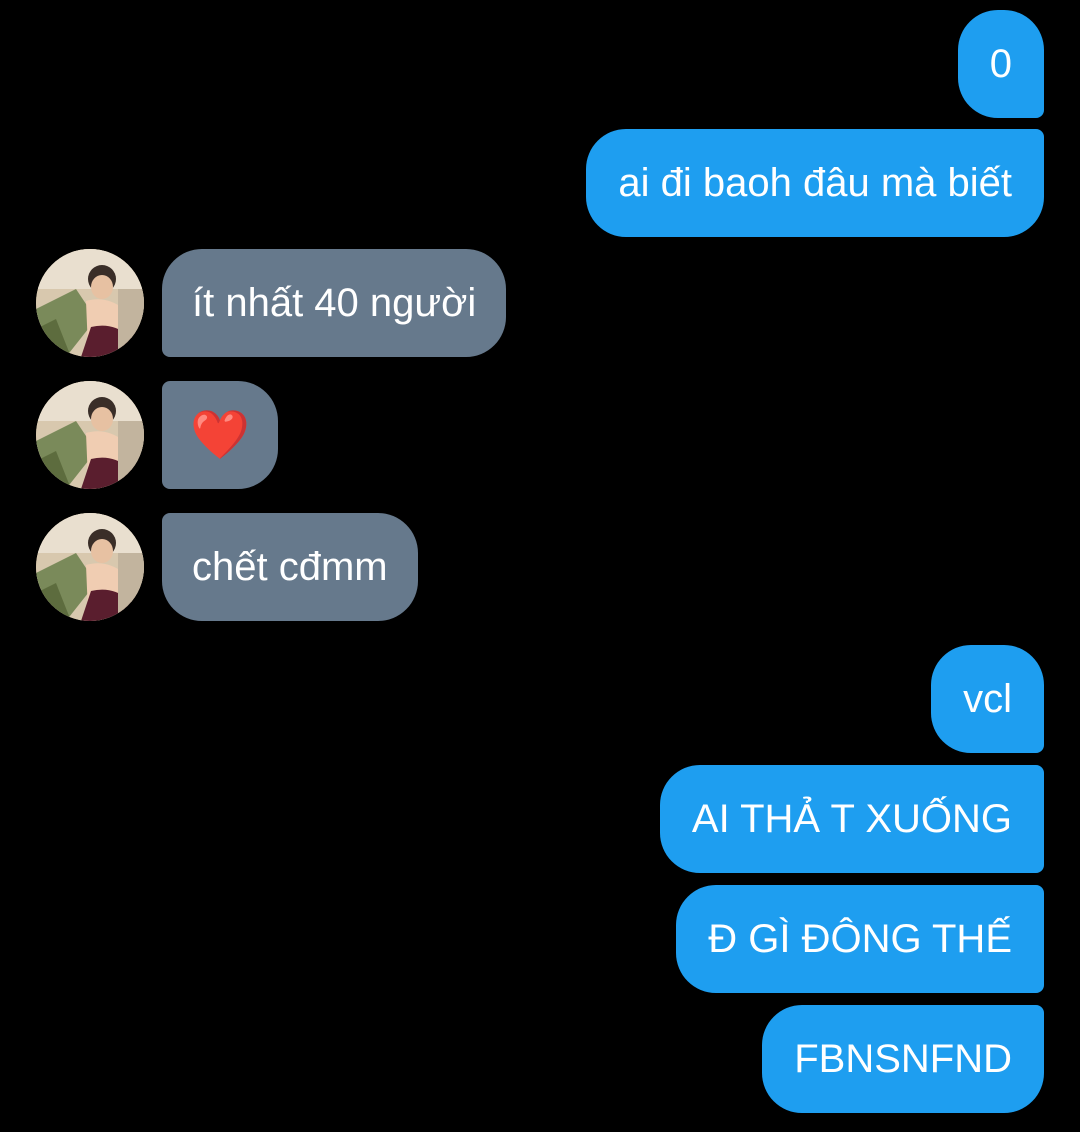  I want to click on heart-icon: ❤️, so click(220, 435).